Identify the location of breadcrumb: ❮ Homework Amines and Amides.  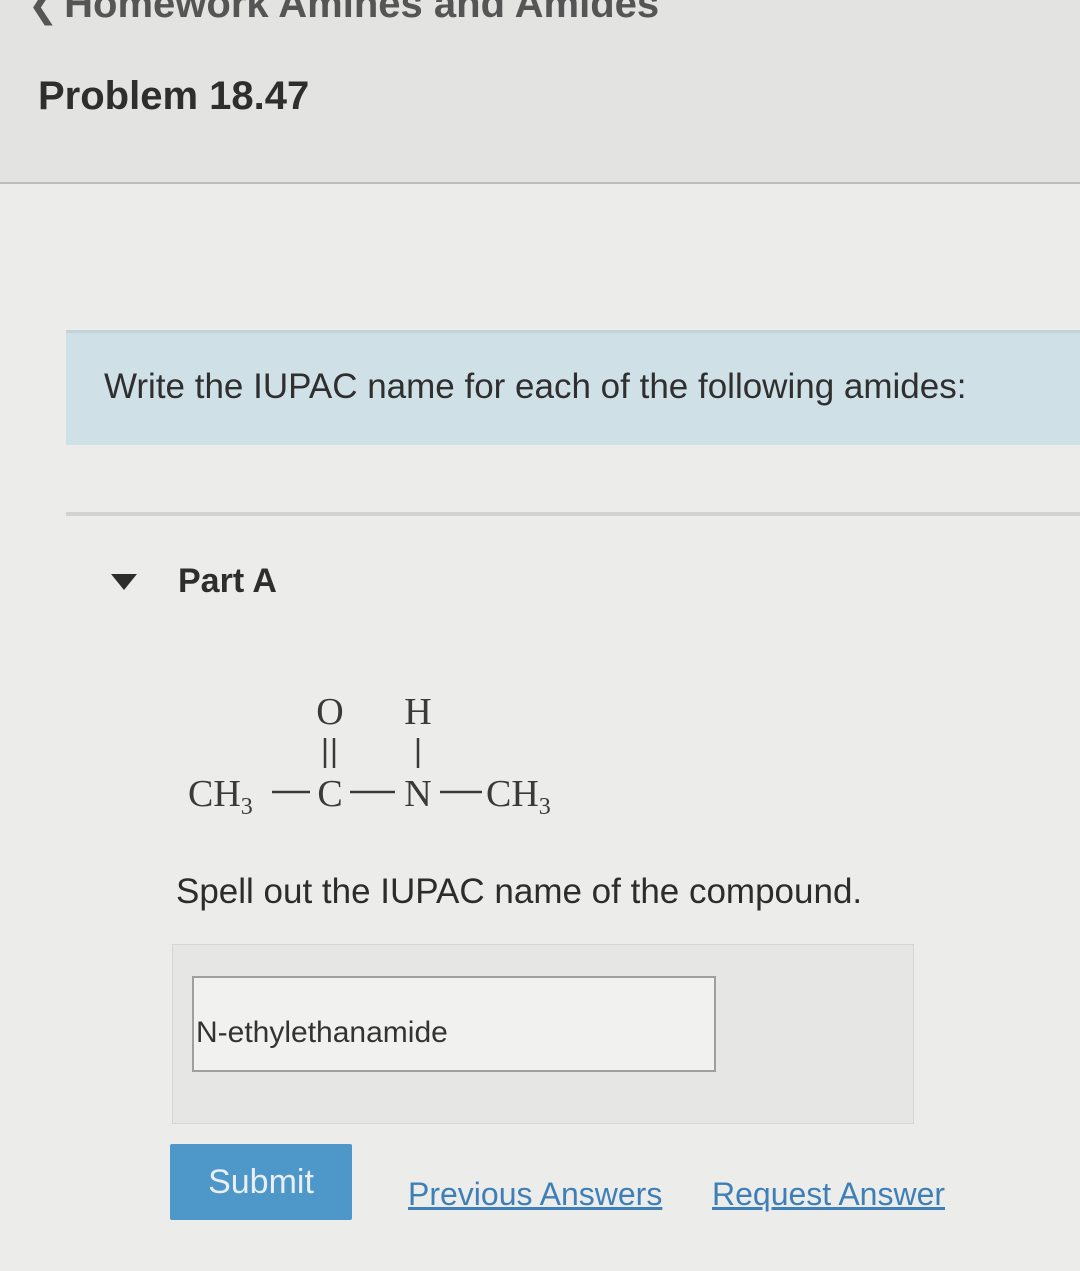
(343, 12).